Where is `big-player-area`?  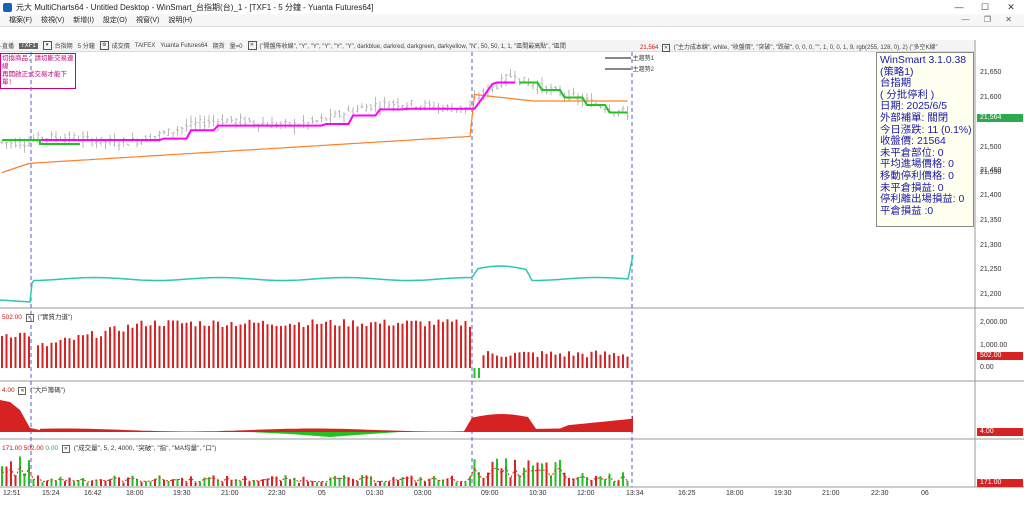
big-player-area is located at coordinates (316, 418).